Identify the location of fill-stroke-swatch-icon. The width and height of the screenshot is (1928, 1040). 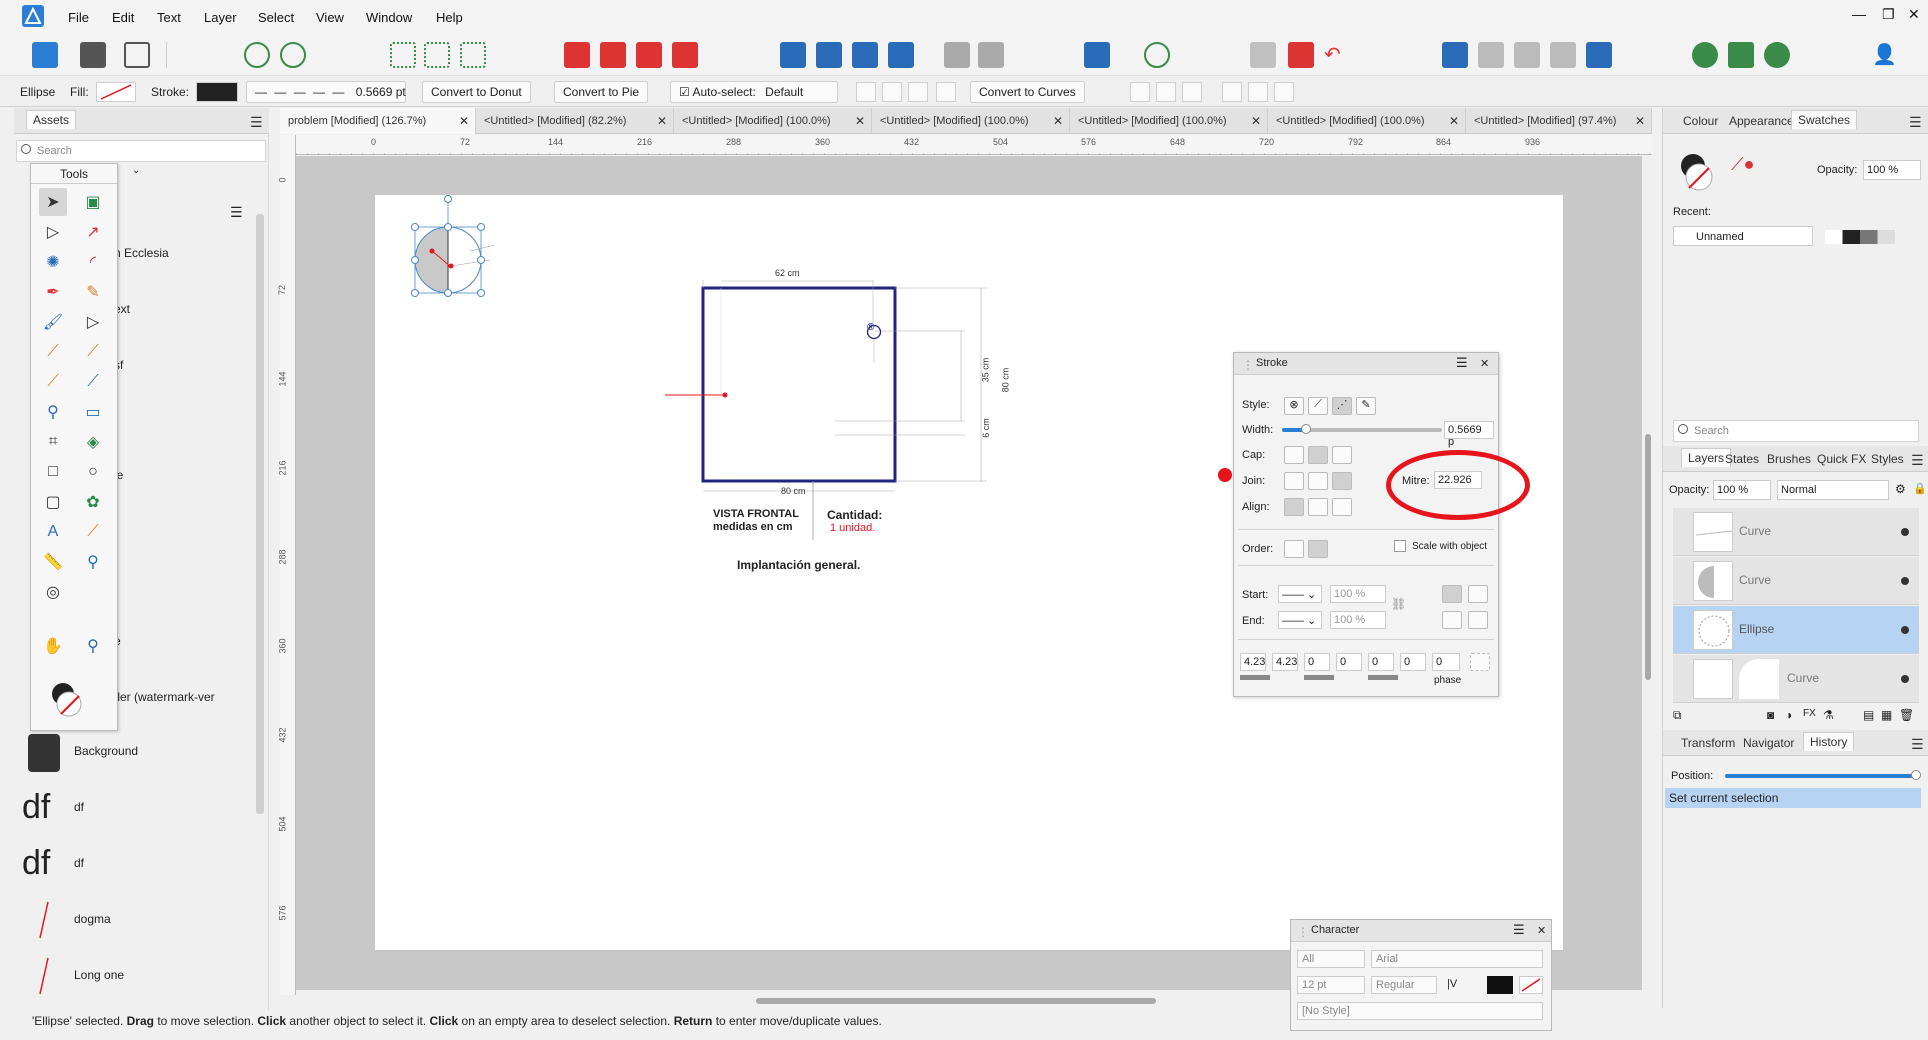
(1697, 172).